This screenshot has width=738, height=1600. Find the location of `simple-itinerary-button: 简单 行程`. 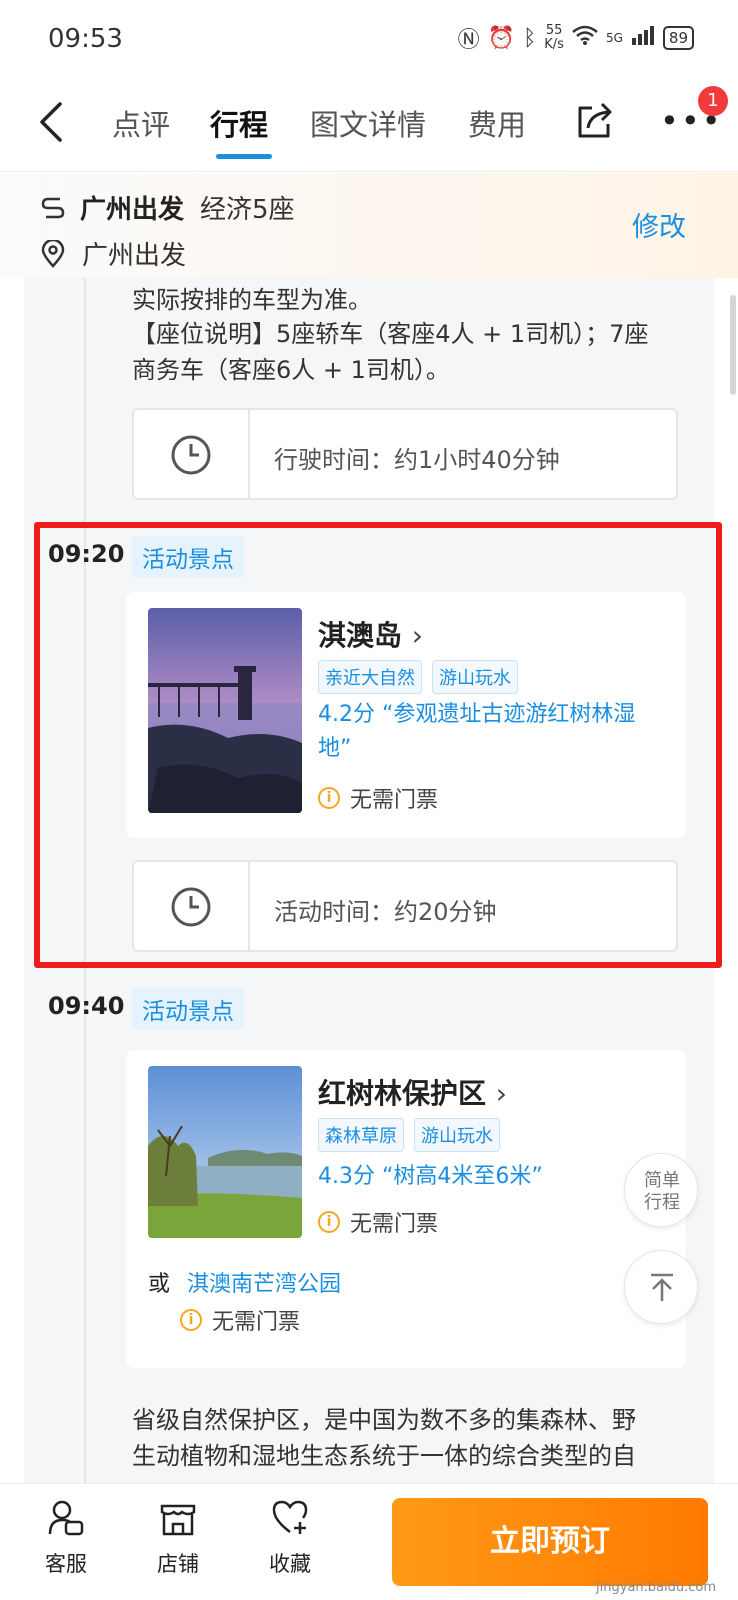

simple-itinerary-button: 简单 行程 is located at coordinates (661, 1190).